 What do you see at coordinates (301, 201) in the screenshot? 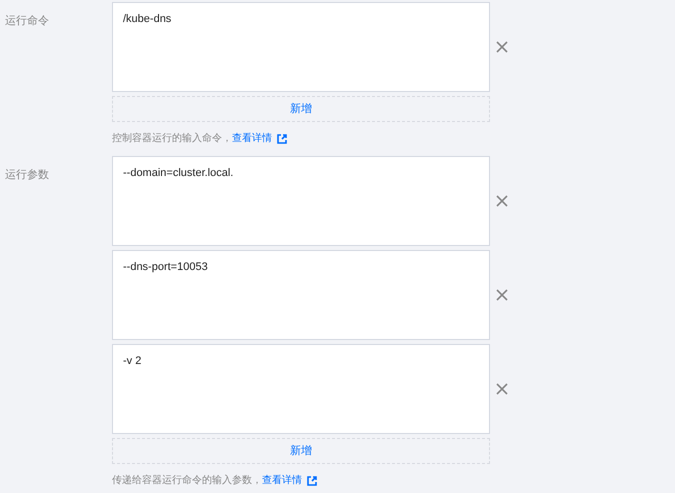
I see `text-area: --domain=cluster.local.` at bounding box center [301, 201].